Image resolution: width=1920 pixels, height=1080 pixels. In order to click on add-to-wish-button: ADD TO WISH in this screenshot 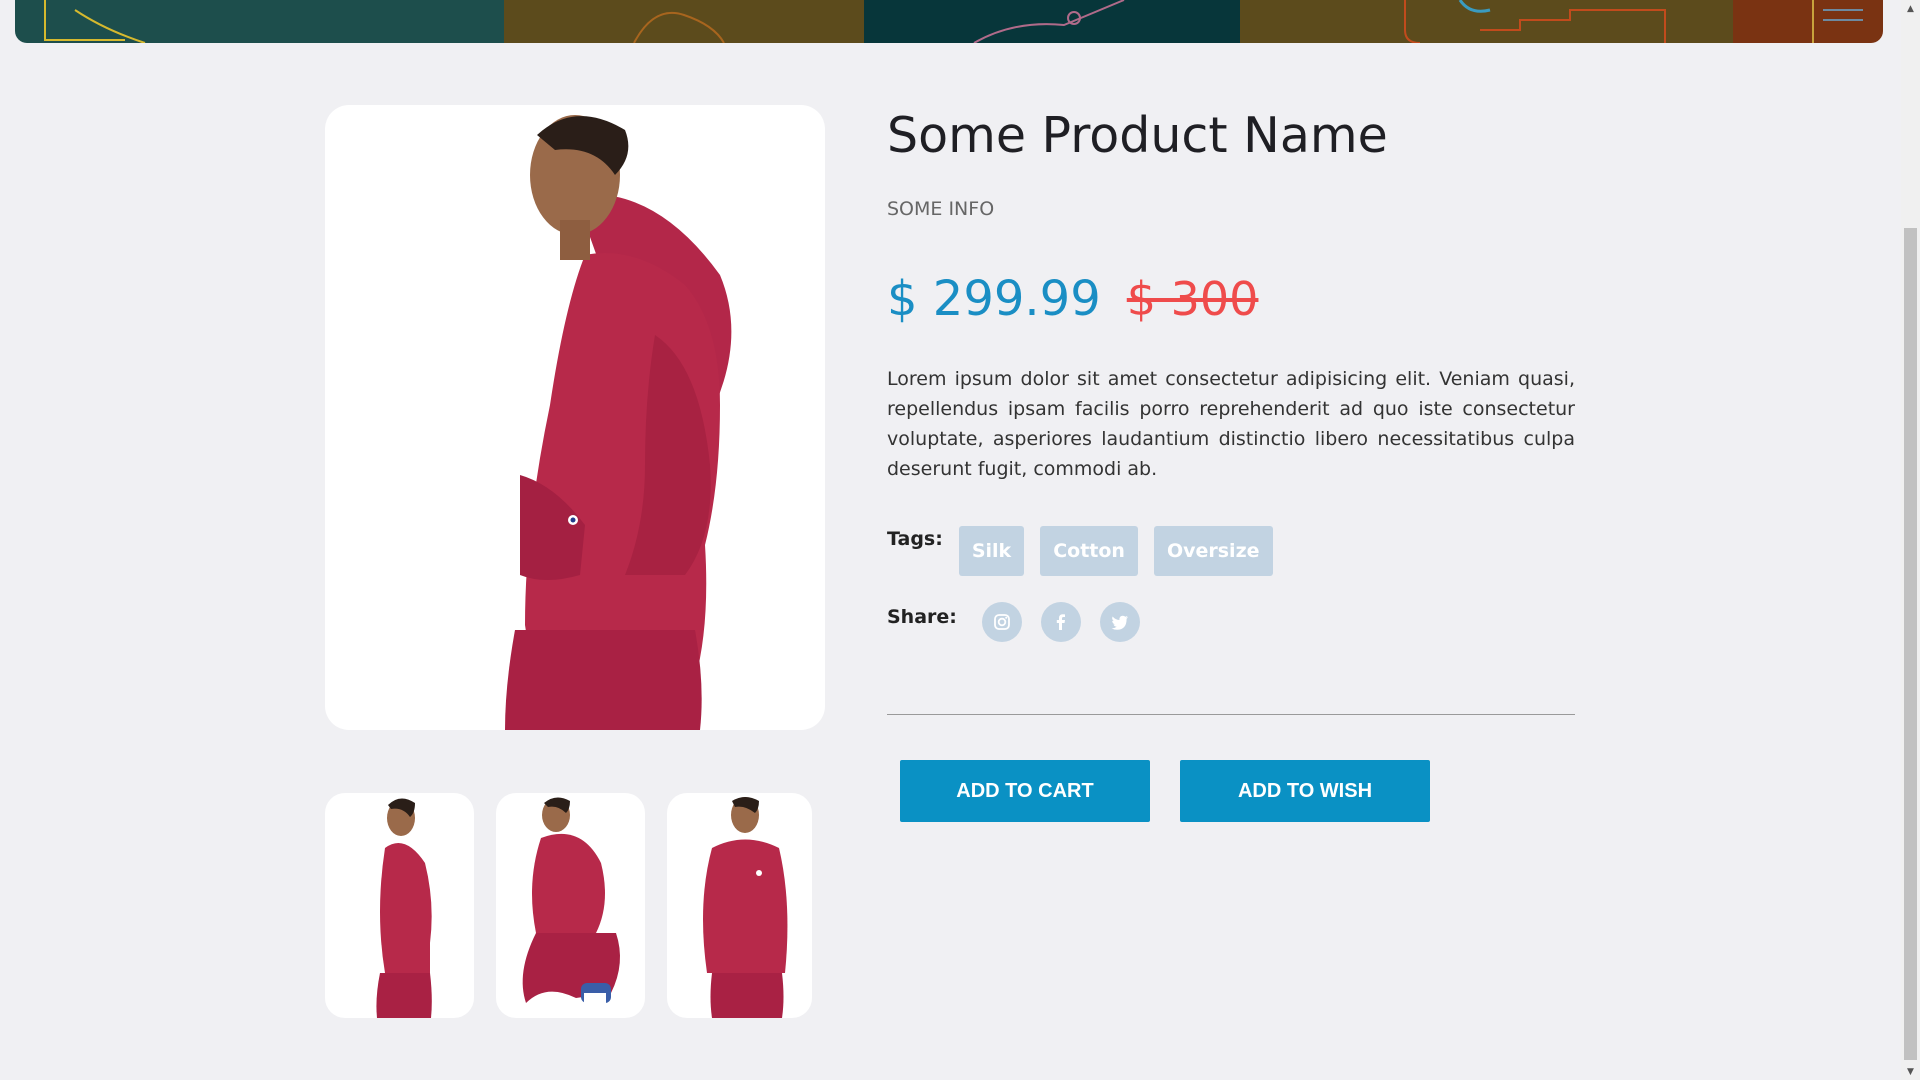, I will do `click(1305, 791)`.